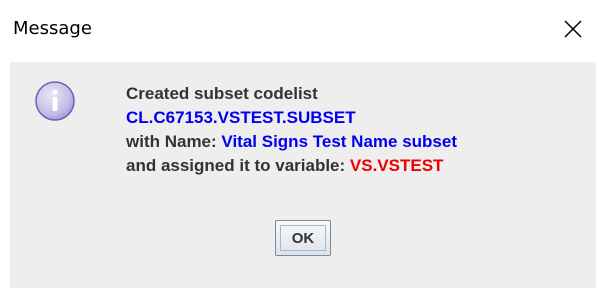 Image resolution: width=598 pixels, height=290 pixels. Describe the element at coordinates (52, 28) in the screenshot. I see `dialog-title: Message` at that location.